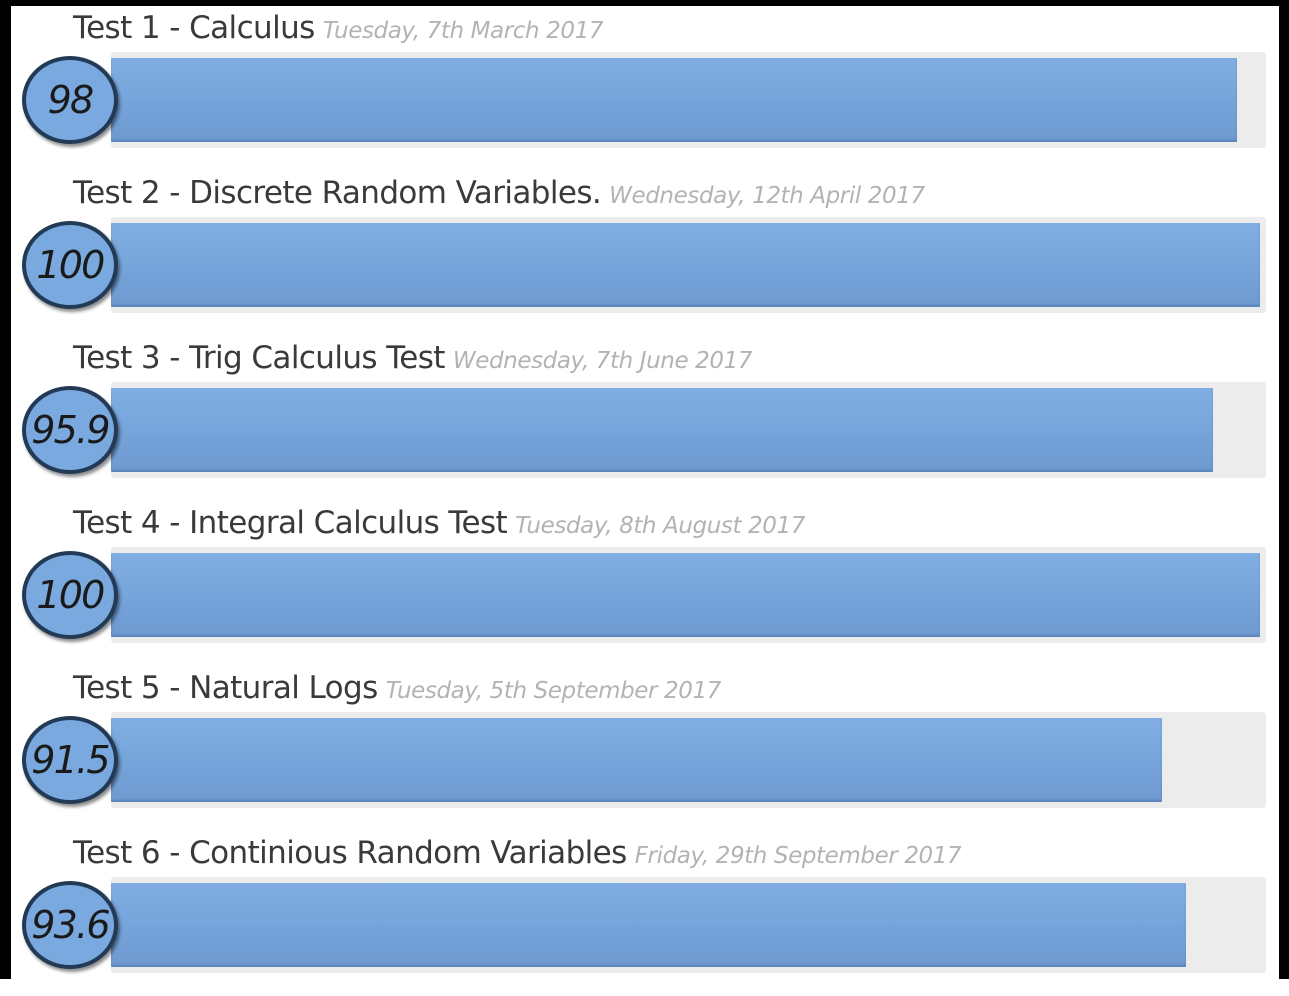 The image size is (1289, 996). I want to click on test-title: Test 5 - Natural Logs, so click(225, 688).